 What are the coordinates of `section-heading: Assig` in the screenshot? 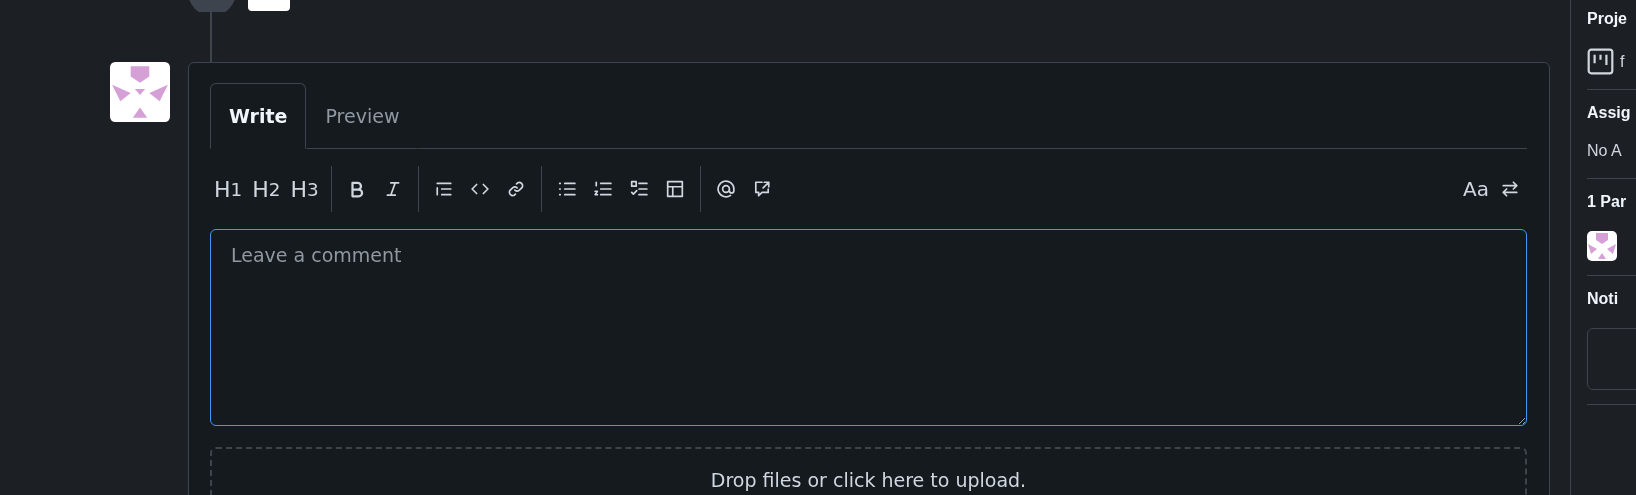 It's located at (1609, 113).